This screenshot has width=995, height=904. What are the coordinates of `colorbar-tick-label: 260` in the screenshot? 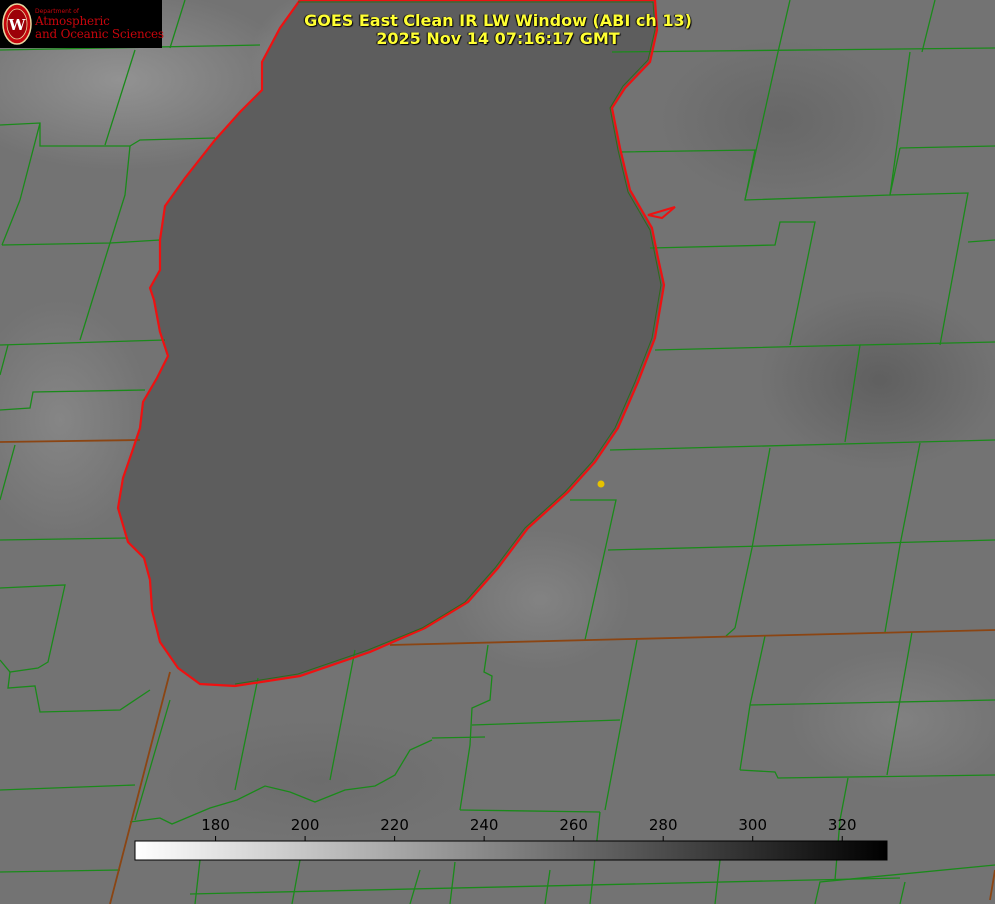 It's located at (573, 825).